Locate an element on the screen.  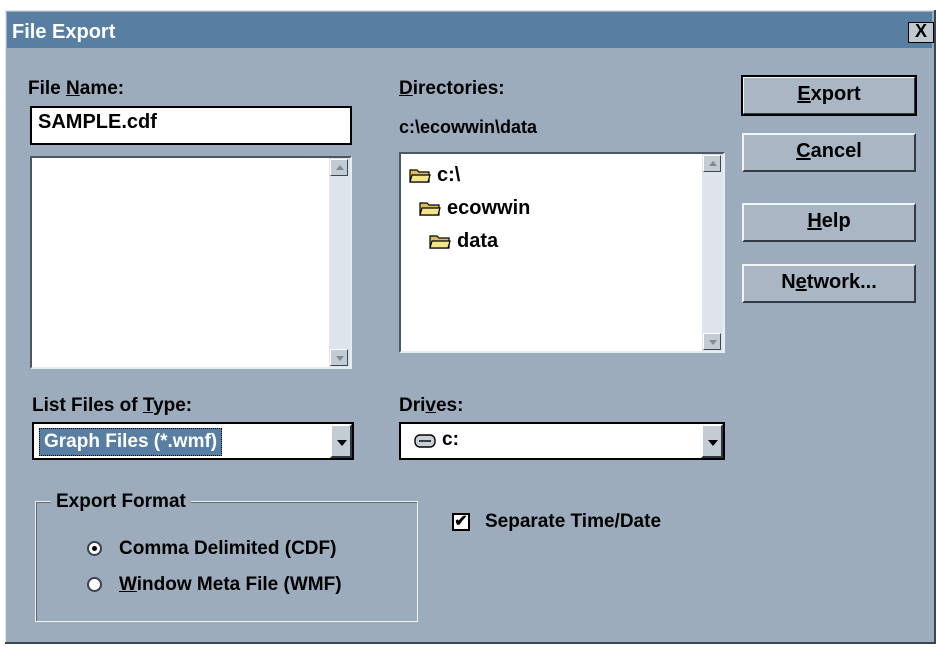
export-format-group is located at coordinates (226, 561).